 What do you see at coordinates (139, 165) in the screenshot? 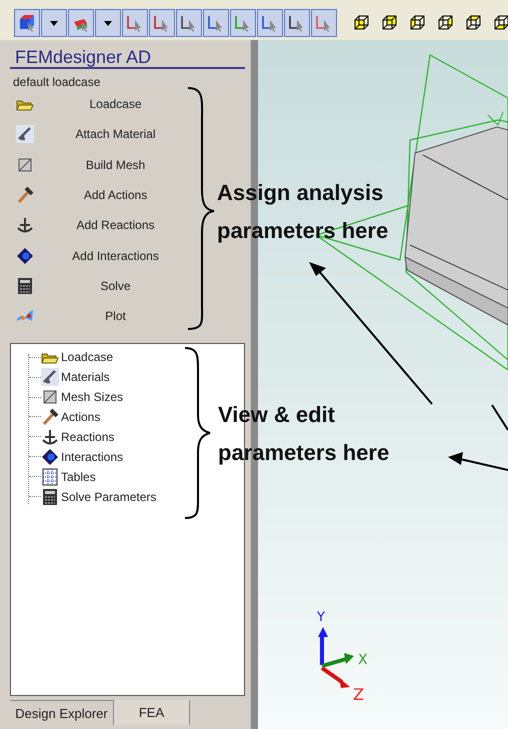
I see `action-link: Build Mesh` at bounding box center [139, 165].